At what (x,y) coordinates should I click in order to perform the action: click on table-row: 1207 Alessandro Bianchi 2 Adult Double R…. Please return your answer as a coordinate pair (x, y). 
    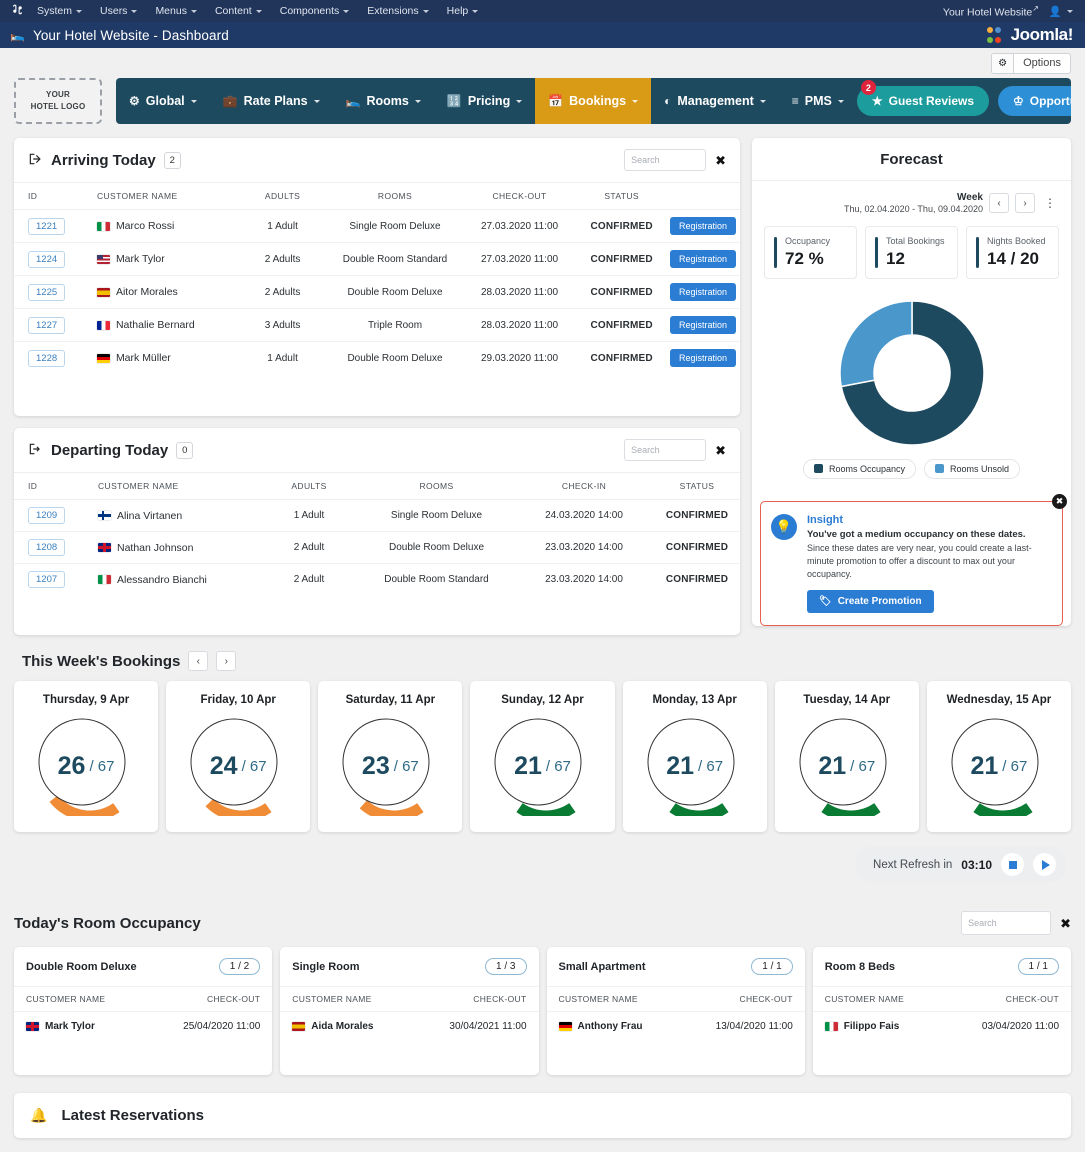
    Looking at the image, I should click on (377, 580).